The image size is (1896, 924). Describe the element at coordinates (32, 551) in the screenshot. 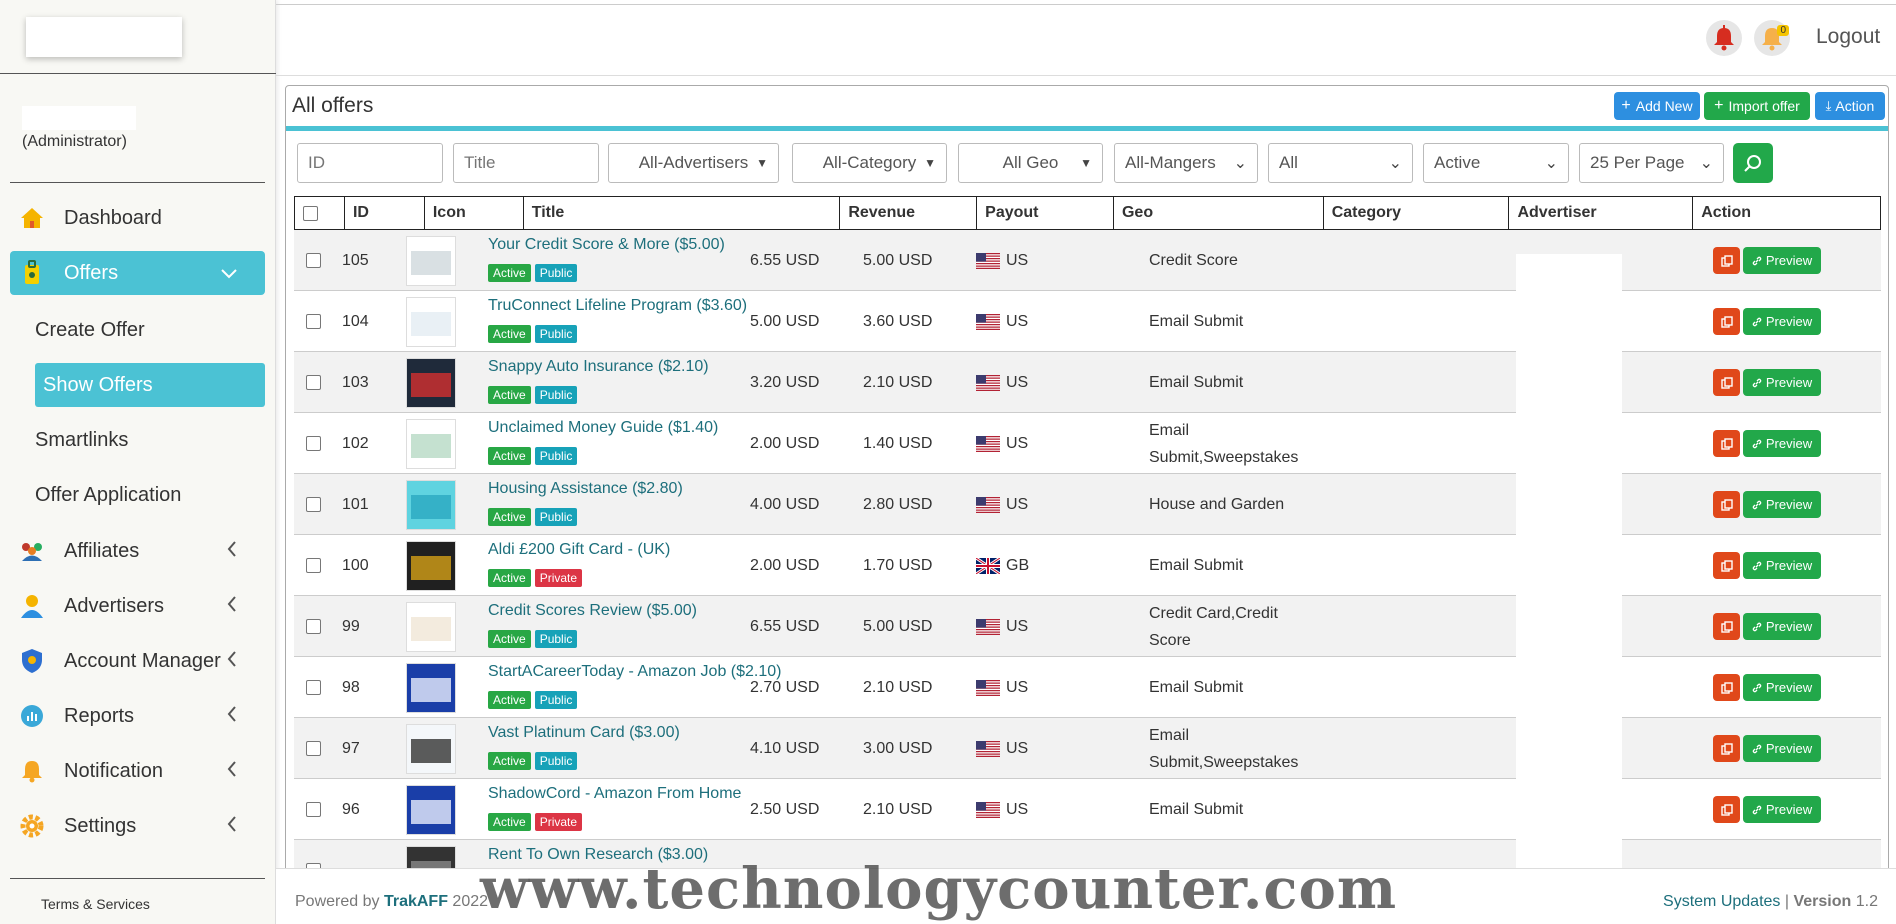

I see `affiliates-icon` at that location.